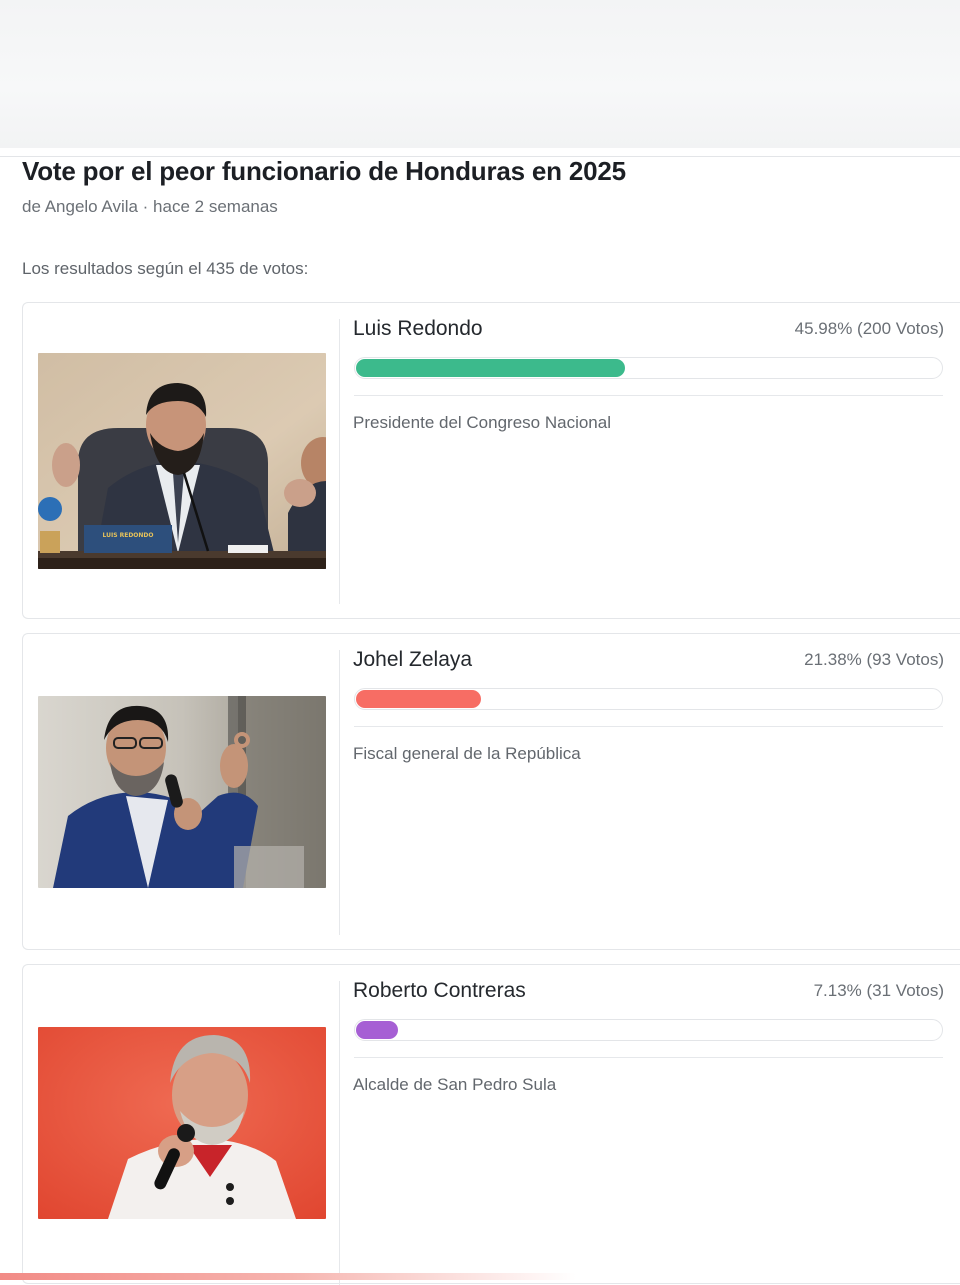 The width and height of the screenshot is (960, 1285). I want to click on results-summary: Los resultados según el 435 de votos:, so click(165, 268).